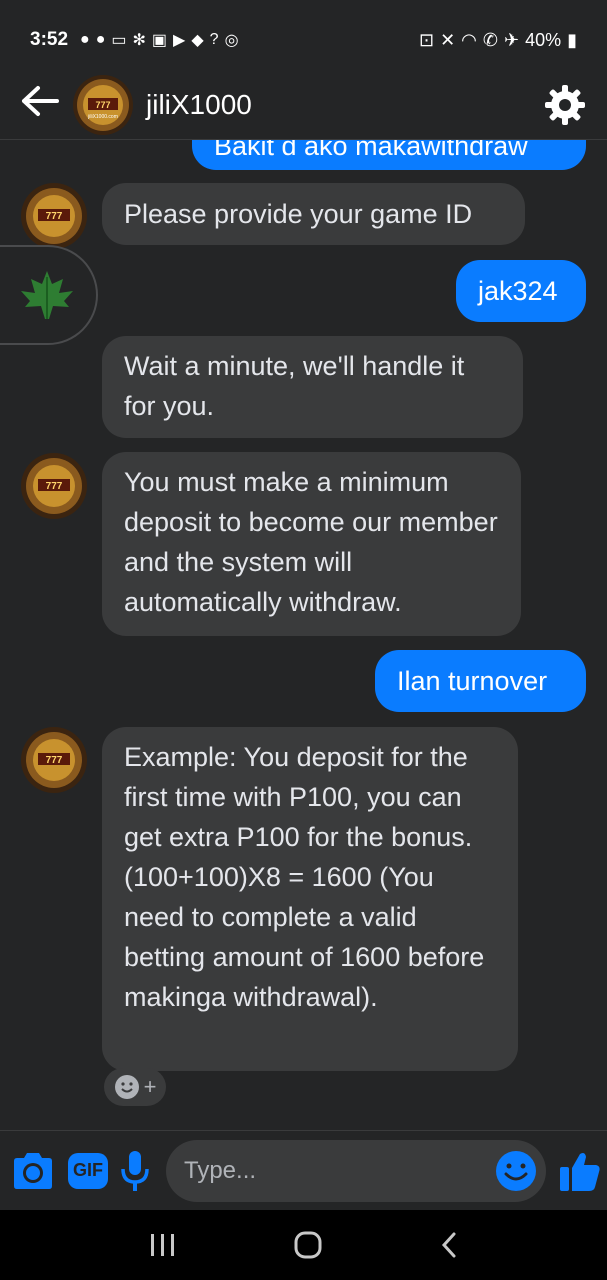  I want to click on help-icon: ?, so click(214, 39).